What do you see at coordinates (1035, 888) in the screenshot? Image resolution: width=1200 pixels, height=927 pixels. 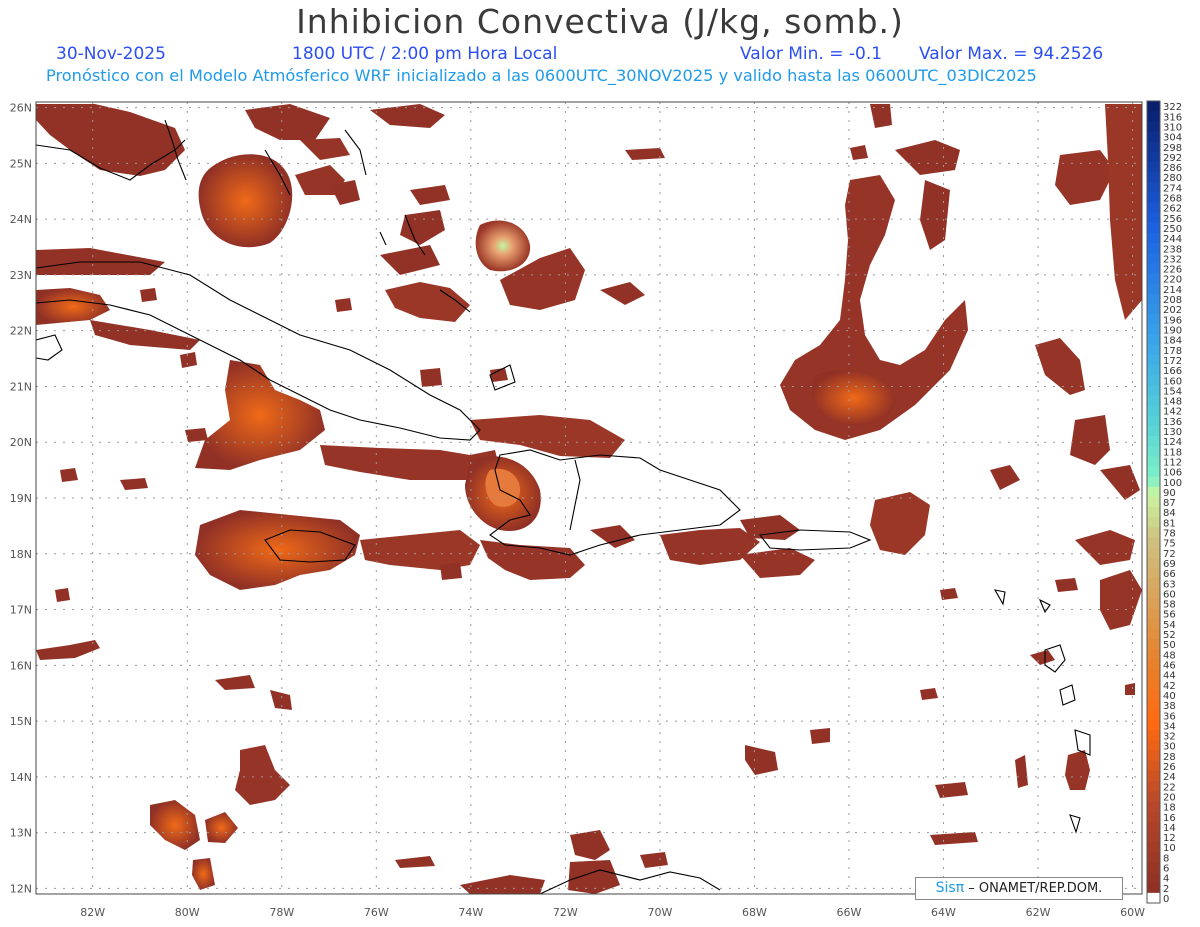 I see `credit-org: – ONAMET/REP.DOM.` at bounding box center [1035, 888].